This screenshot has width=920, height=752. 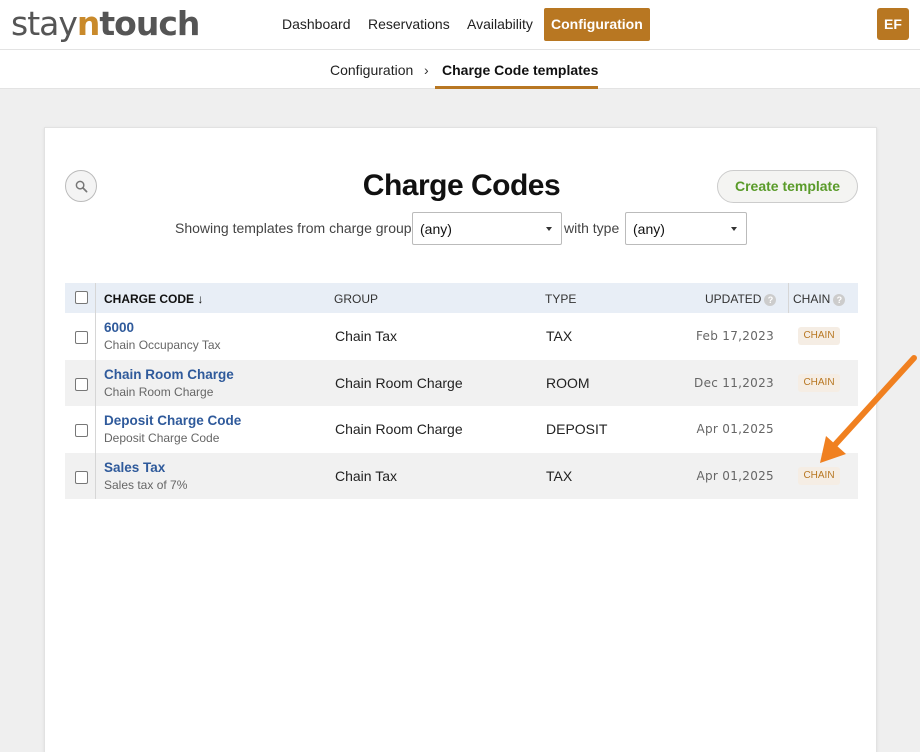 I want to click on table-header: CHARGE CODE ↓ GROUP TYPE UPDATED? CHAIN?, so click(x=461, y=298).